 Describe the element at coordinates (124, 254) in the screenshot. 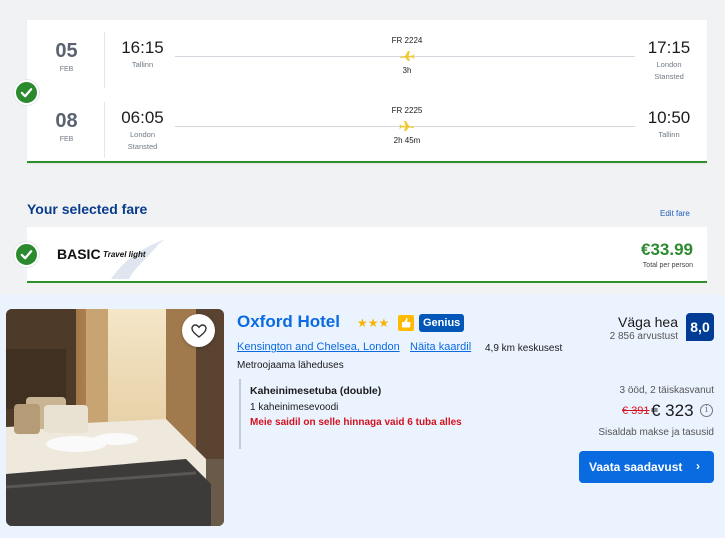

I see `fare-tagline: Travel light` at that location.